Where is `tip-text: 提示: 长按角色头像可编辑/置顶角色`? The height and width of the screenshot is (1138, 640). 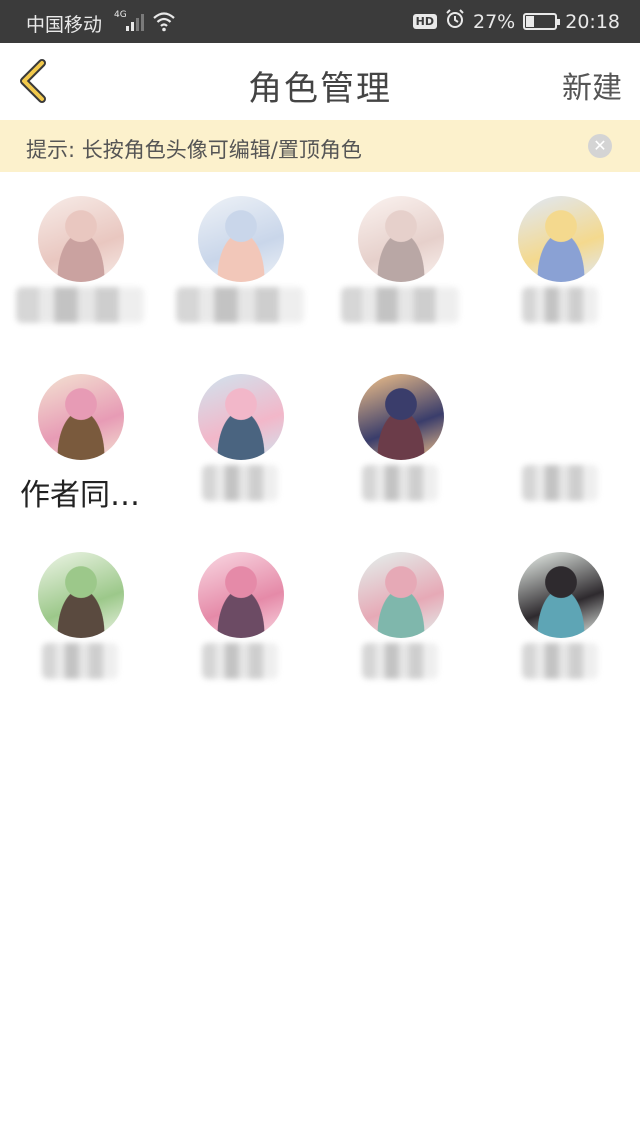
tip-text: 提示: 长按角色头像可编辑/置顶角色 is located at coordinates (194, 150).